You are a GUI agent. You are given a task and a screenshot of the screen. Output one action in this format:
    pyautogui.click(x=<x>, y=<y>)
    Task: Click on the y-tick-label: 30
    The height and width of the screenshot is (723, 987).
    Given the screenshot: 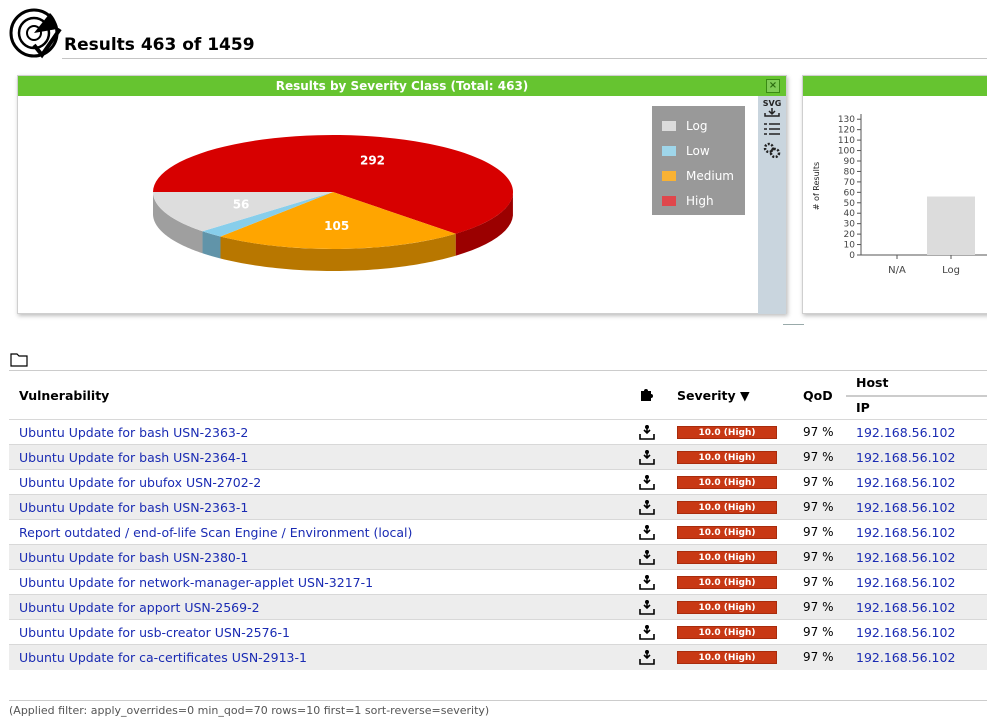 What is the action you would take?
    pyautogui.click(x=850, y=225)
    